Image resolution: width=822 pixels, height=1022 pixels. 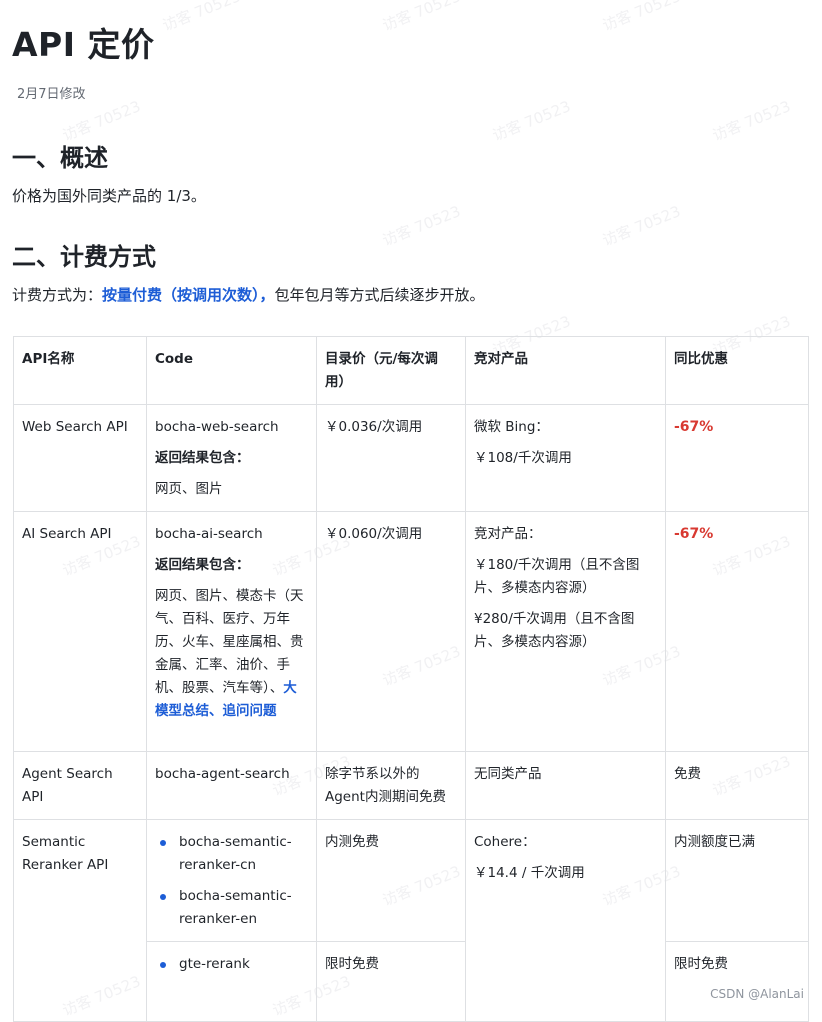 I want to click on competitor-line: ￥14.4 / 千次调用, so click(x=529, y=873).